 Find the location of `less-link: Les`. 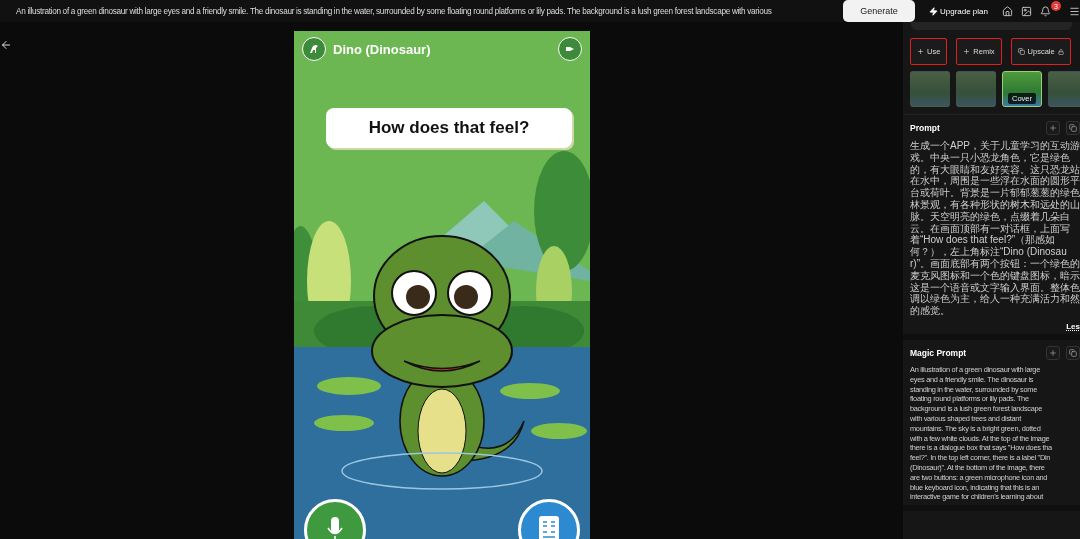

less-link: Les is located at coordinates (1073, 326).